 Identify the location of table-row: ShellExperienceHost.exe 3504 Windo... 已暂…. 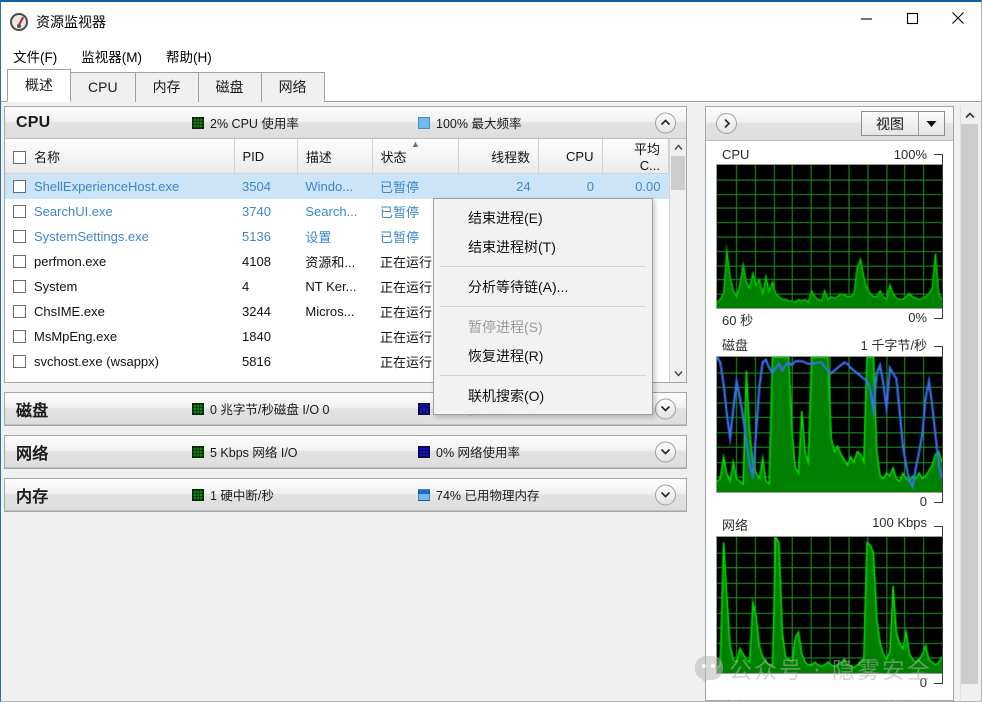
(337, 186).